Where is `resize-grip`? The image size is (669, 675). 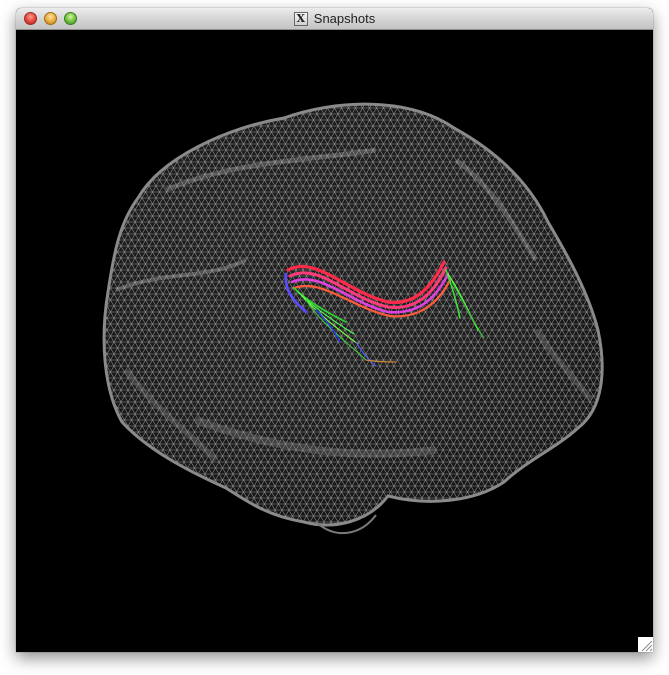 resize-grip is located at coordinates (645, 644).